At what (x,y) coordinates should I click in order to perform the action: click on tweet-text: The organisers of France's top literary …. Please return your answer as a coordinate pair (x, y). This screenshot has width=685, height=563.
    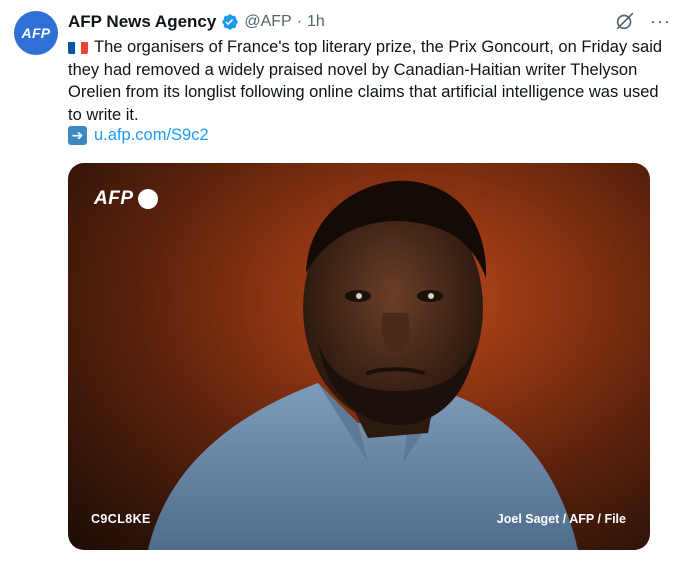
    Looking at the image, I should click on (368, 81).